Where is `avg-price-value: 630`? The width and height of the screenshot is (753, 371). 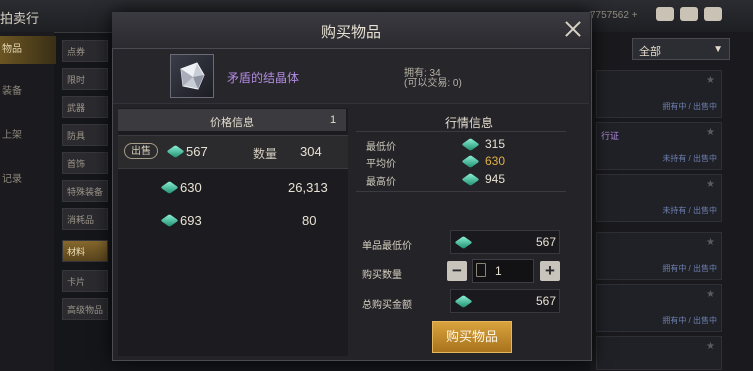
avg-price-value: 630 is located at coordinates (495, 161).